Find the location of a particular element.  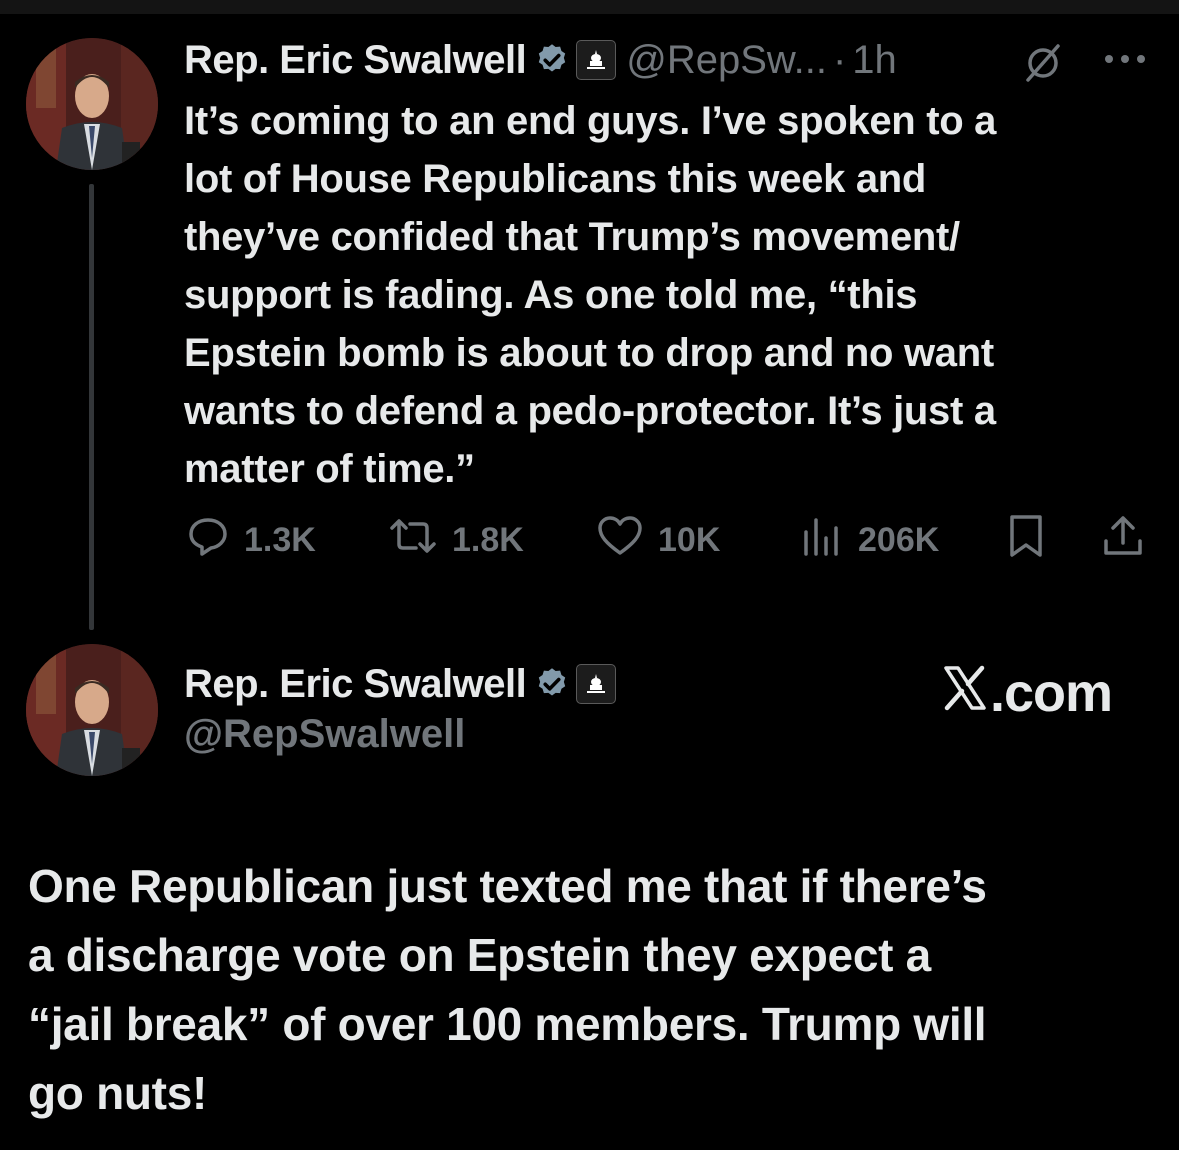

share-icon is located at coordinates (1123, 540).